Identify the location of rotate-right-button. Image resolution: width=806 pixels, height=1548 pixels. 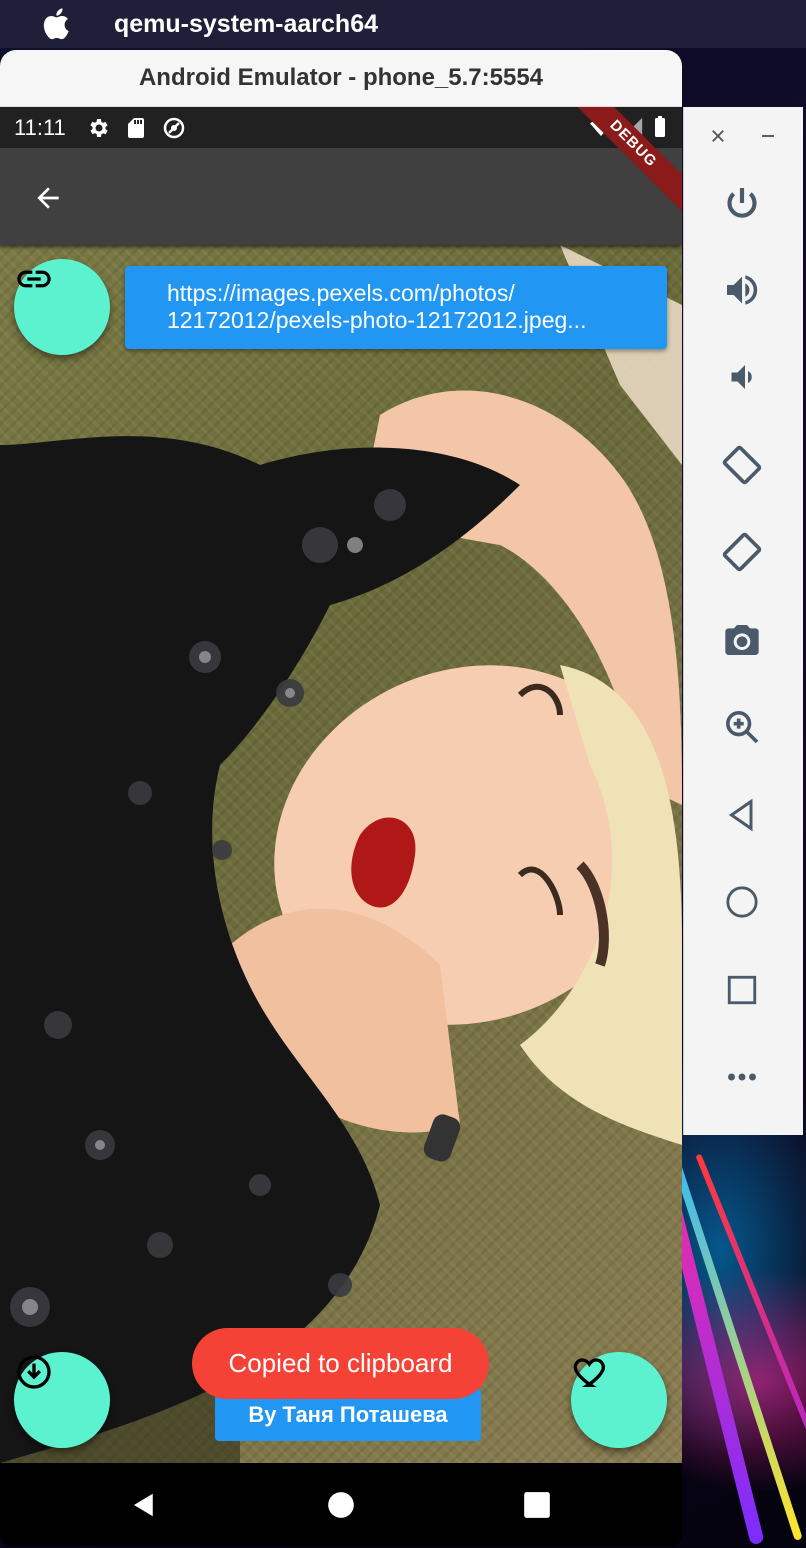
(742, 552).